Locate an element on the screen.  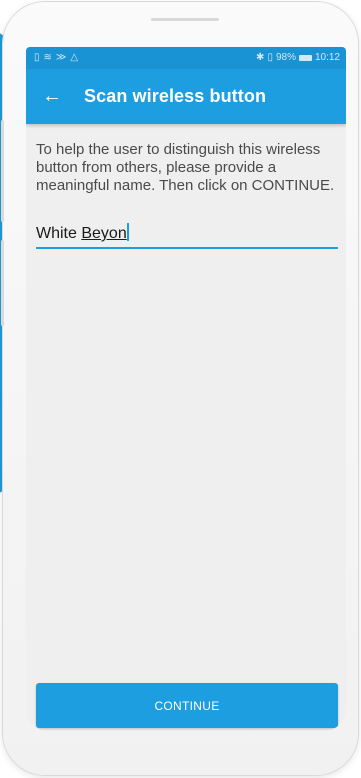
phone-speaker is located at coordinates (185, 19).